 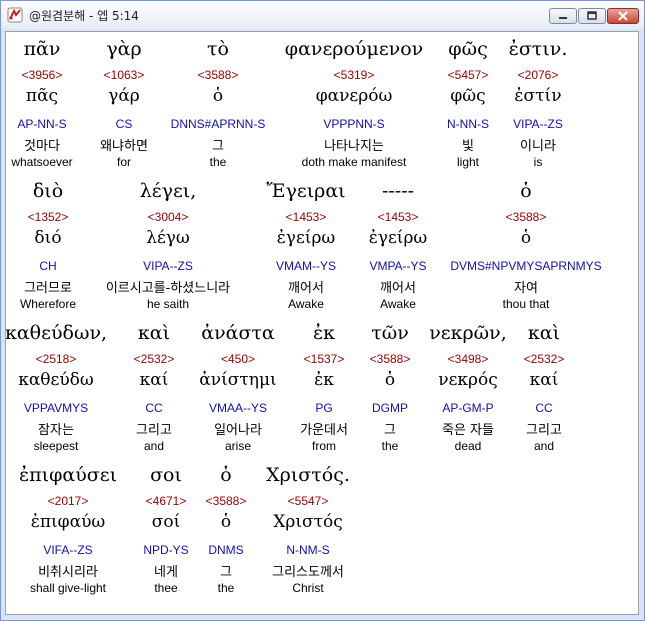 I want to click on title-bar: @원겸분해 - 엡 5:14, so click(x=322, y=15).